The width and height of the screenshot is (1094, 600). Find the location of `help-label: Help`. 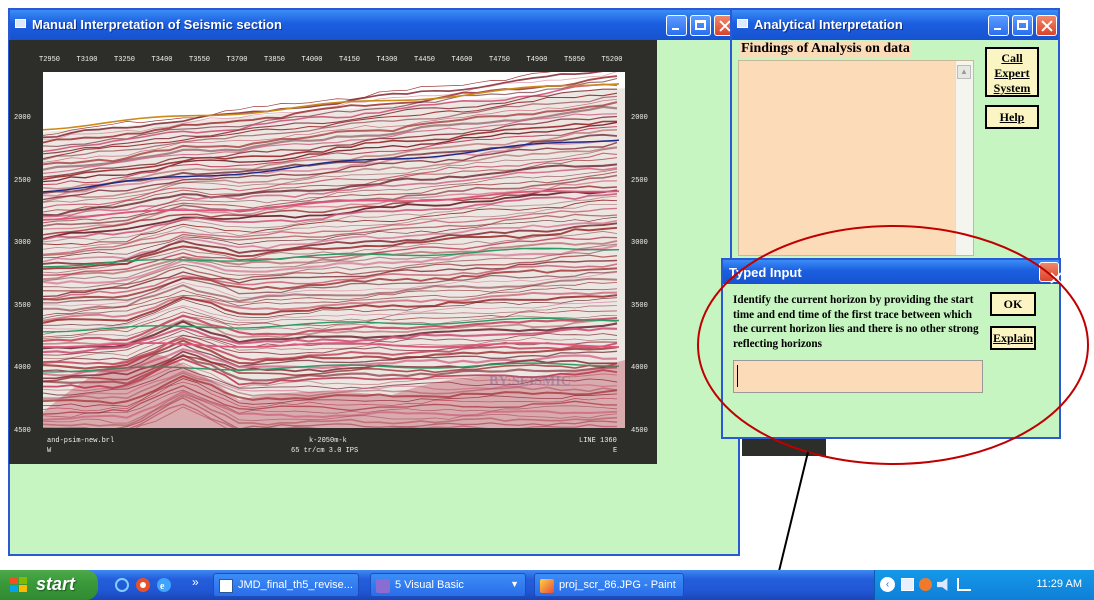

help-label: Help is located at coordinates (1012, 117).